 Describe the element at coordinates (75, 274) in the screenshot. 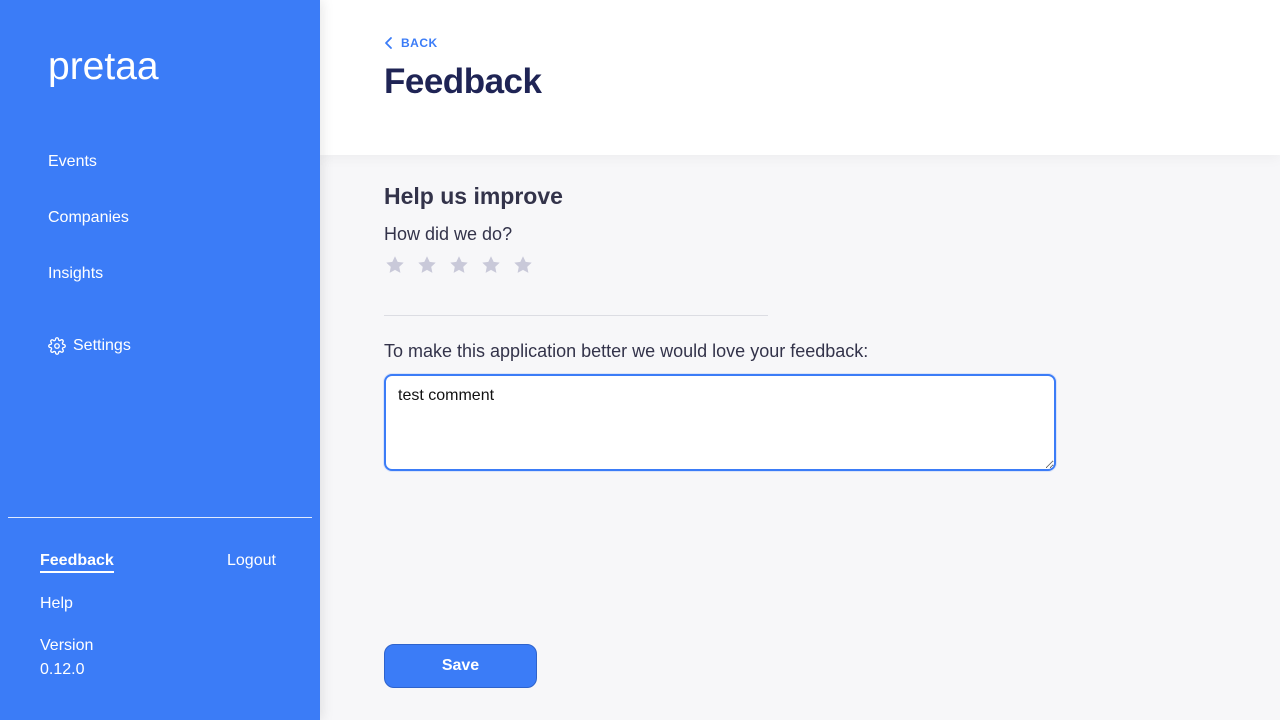

I see `sidebar-item-insights: Insights` at that location.